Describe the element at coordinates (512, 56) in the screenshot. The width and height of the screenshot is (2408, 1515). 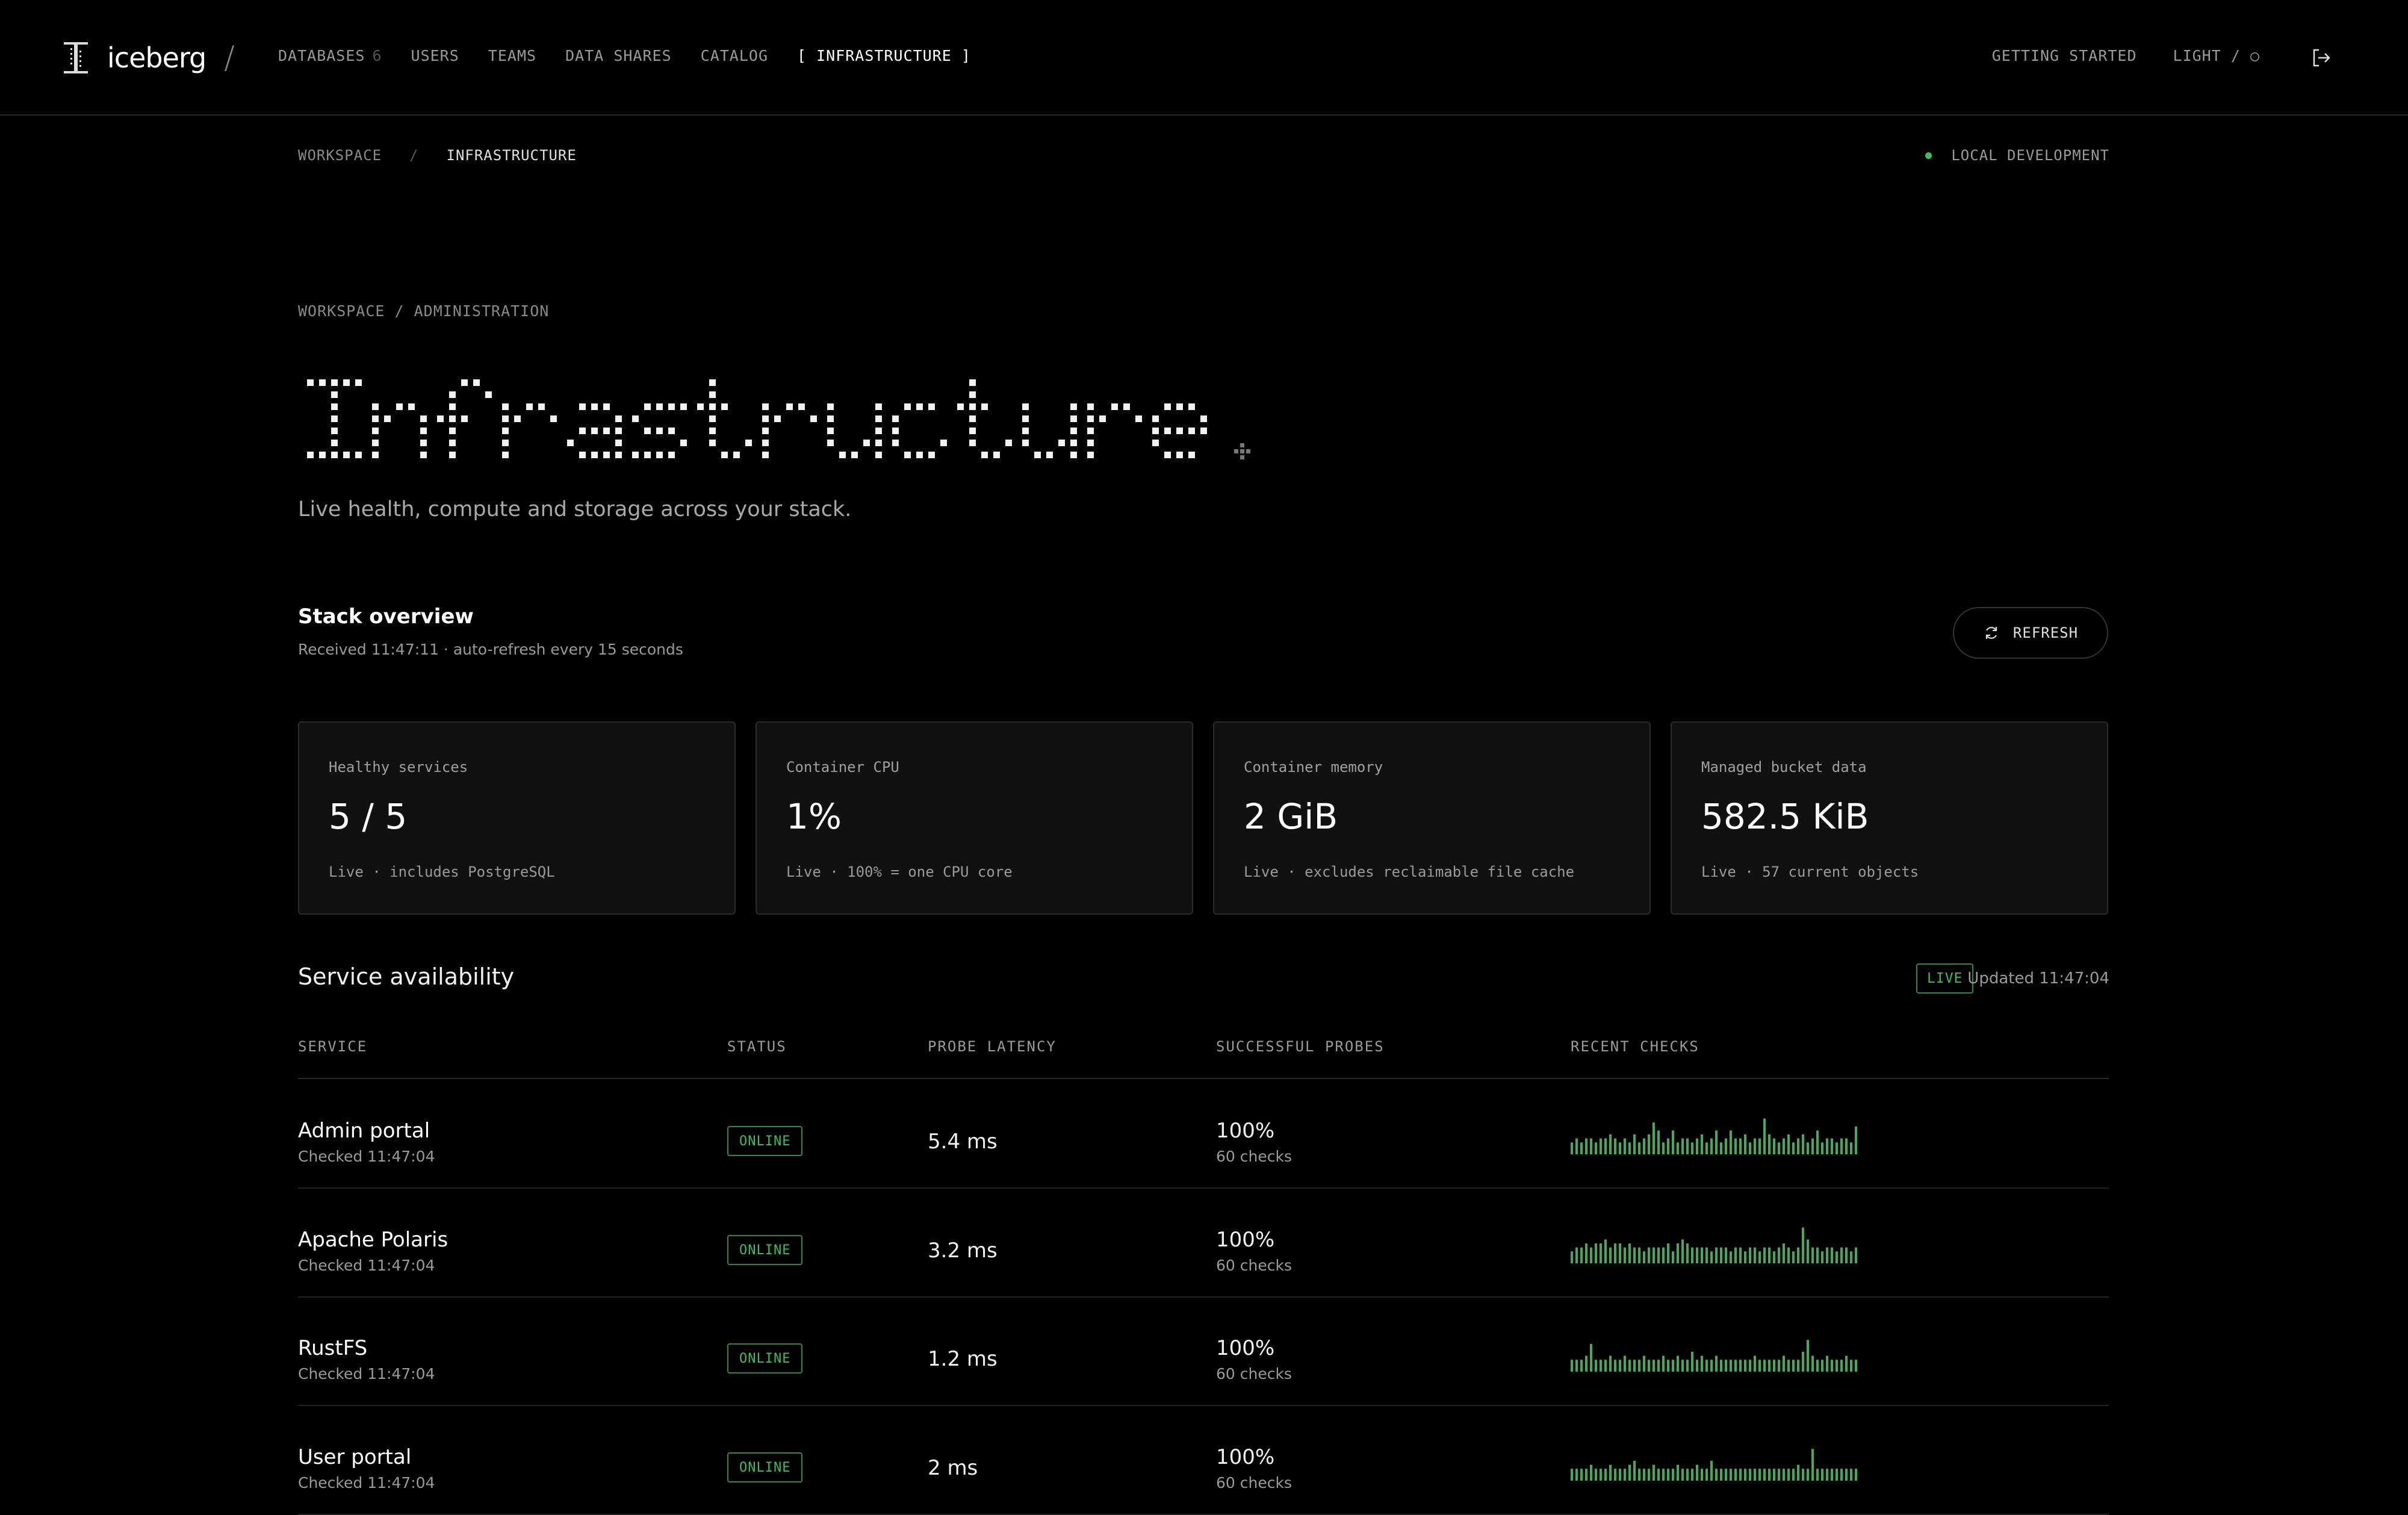
I see `nav-teams: TEAMS` at that location.